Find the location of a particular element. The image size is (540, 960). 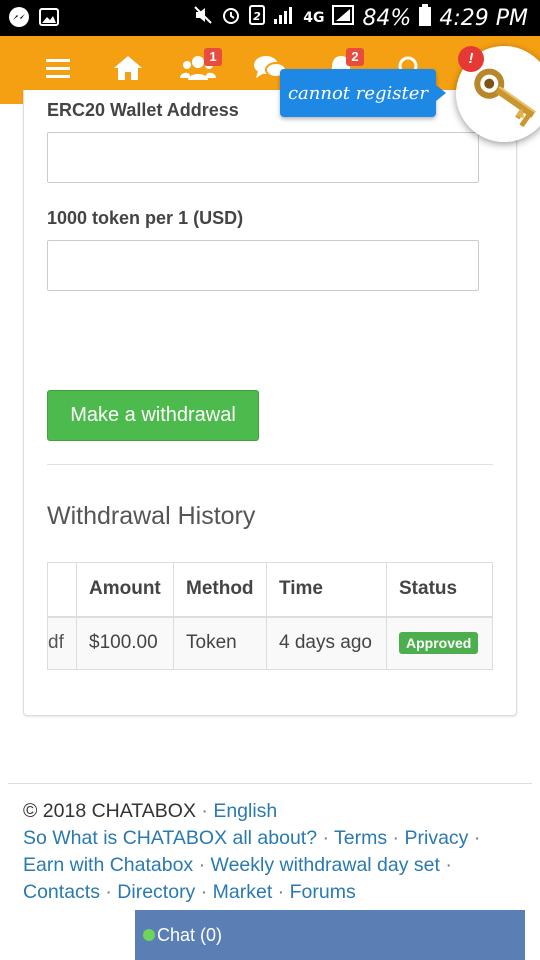

token-amount-input is located at coordinates (263, 265).